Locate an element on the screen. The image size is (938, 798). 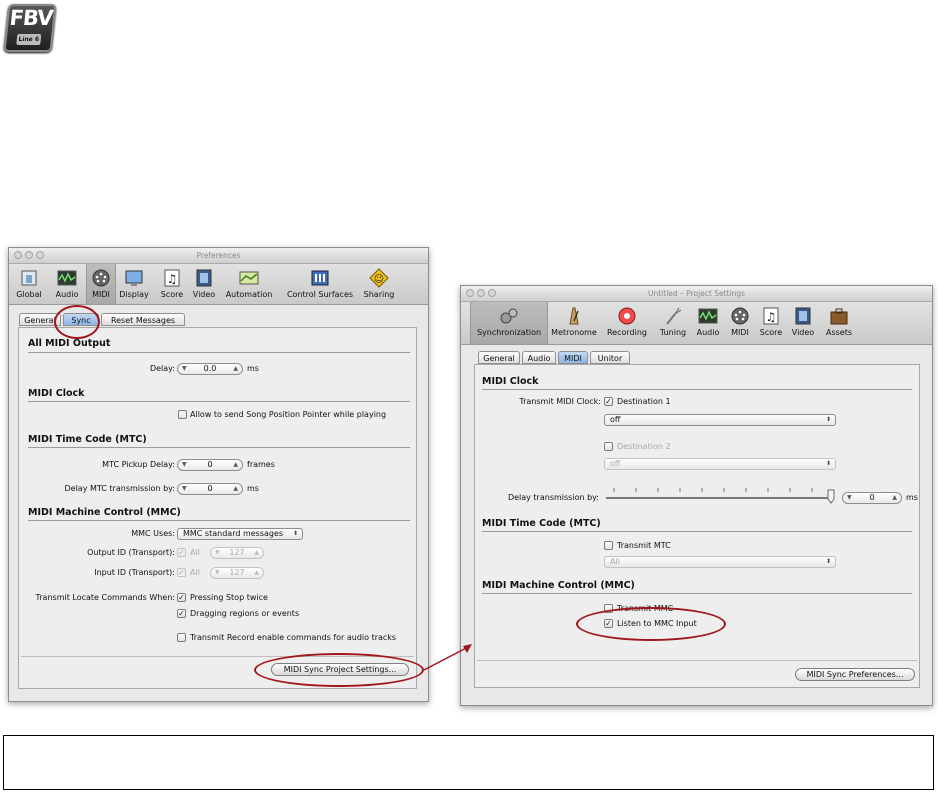
pressing-stop-checkbox is located at coordinates (181, 597).